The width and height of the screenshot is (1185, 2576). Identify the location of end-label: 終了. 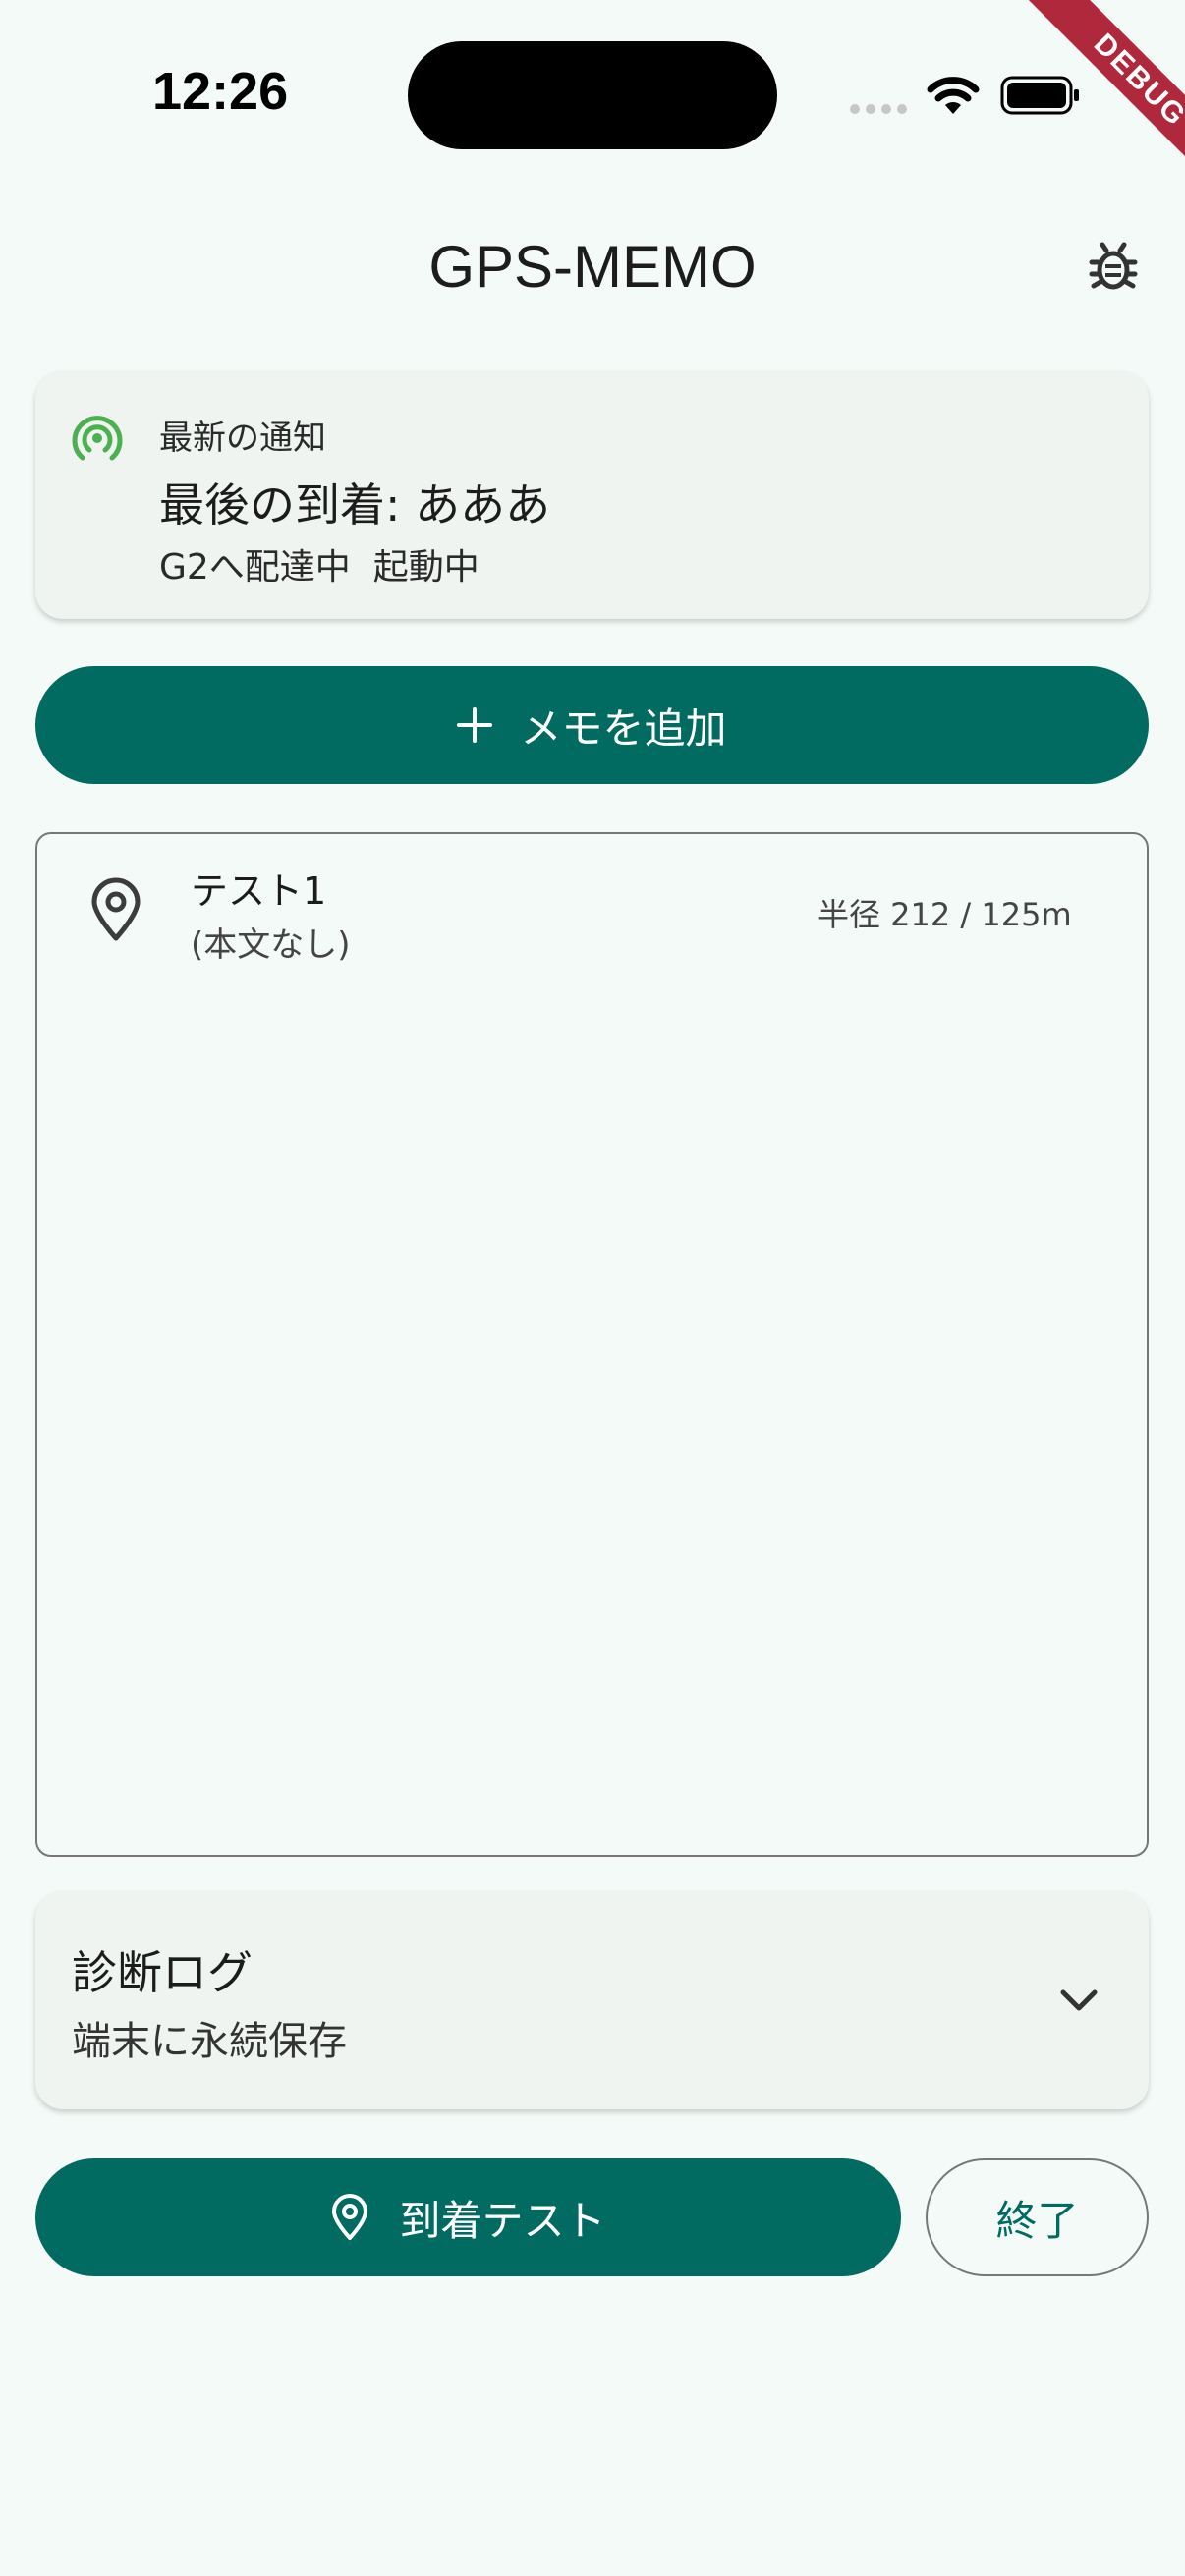
(1037, 2220).